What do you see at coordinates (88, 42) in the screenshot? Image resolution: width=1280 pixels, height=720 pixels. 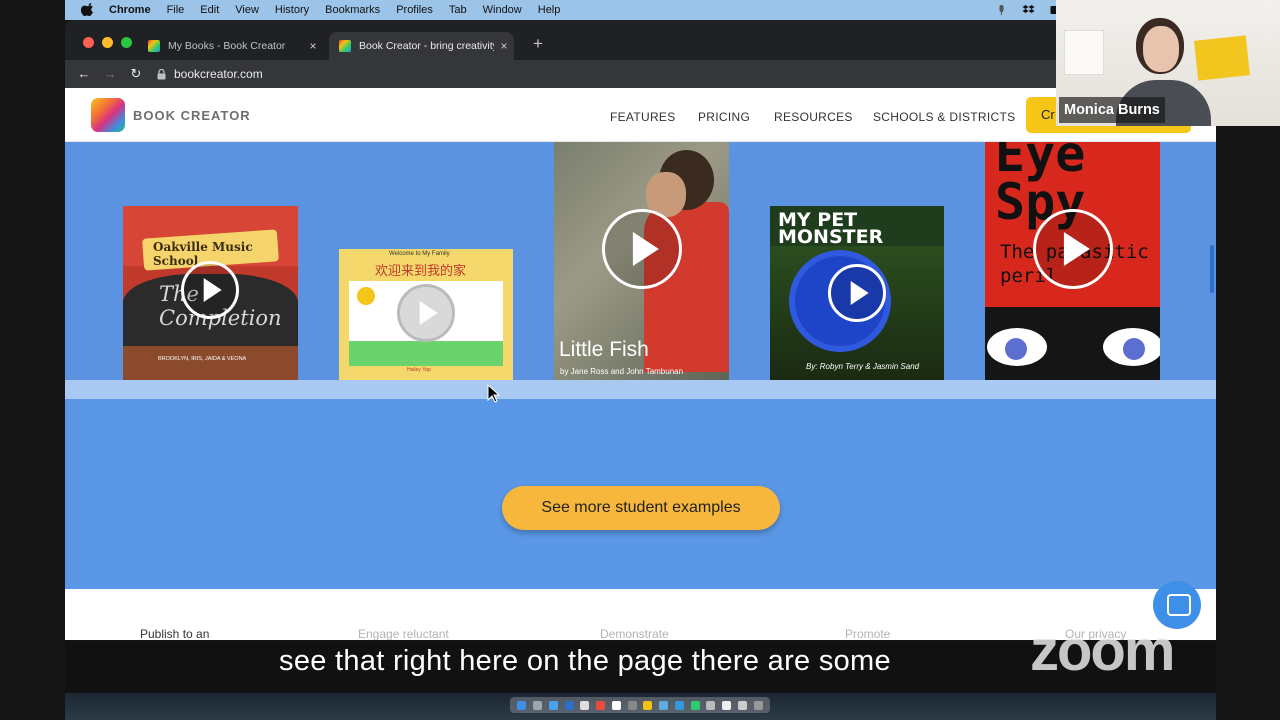 I see `close-window-button` at bounding box center [88, 42].